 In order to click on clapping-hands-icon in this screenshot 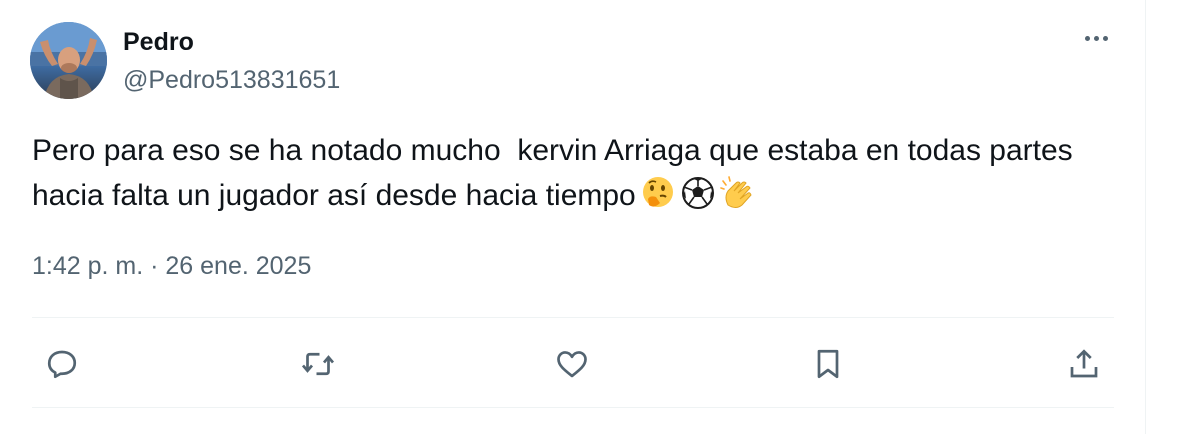, I will do `click(735, 192)`.